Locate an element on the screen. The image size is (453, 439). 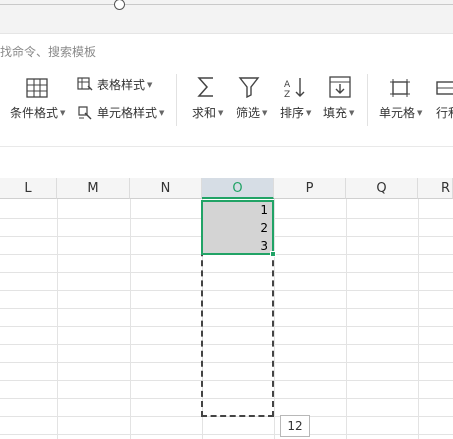
sum-button: 求和 ▼ is located at coordinates (207, 112).